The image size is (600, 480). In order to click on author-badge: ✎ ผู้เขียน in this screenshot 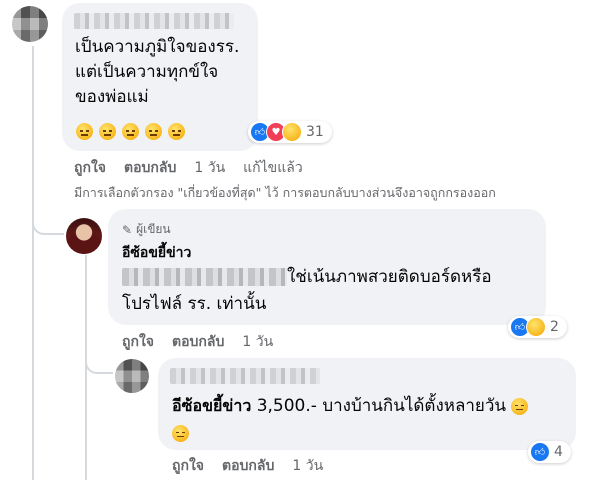, I will do `click(146, 229)`.